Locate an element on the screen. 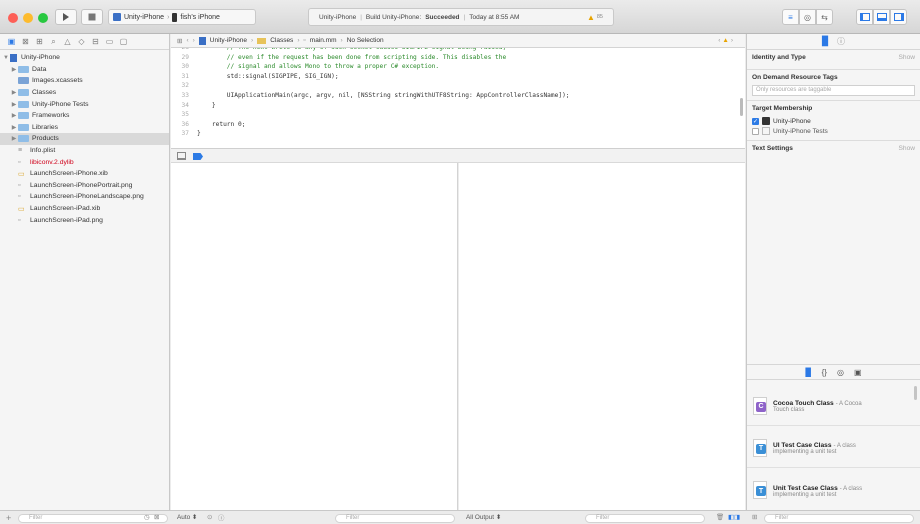 This screenshot has height=524, width=920. back-arrow-icon: ‹ is located at coordinates (187, 40).